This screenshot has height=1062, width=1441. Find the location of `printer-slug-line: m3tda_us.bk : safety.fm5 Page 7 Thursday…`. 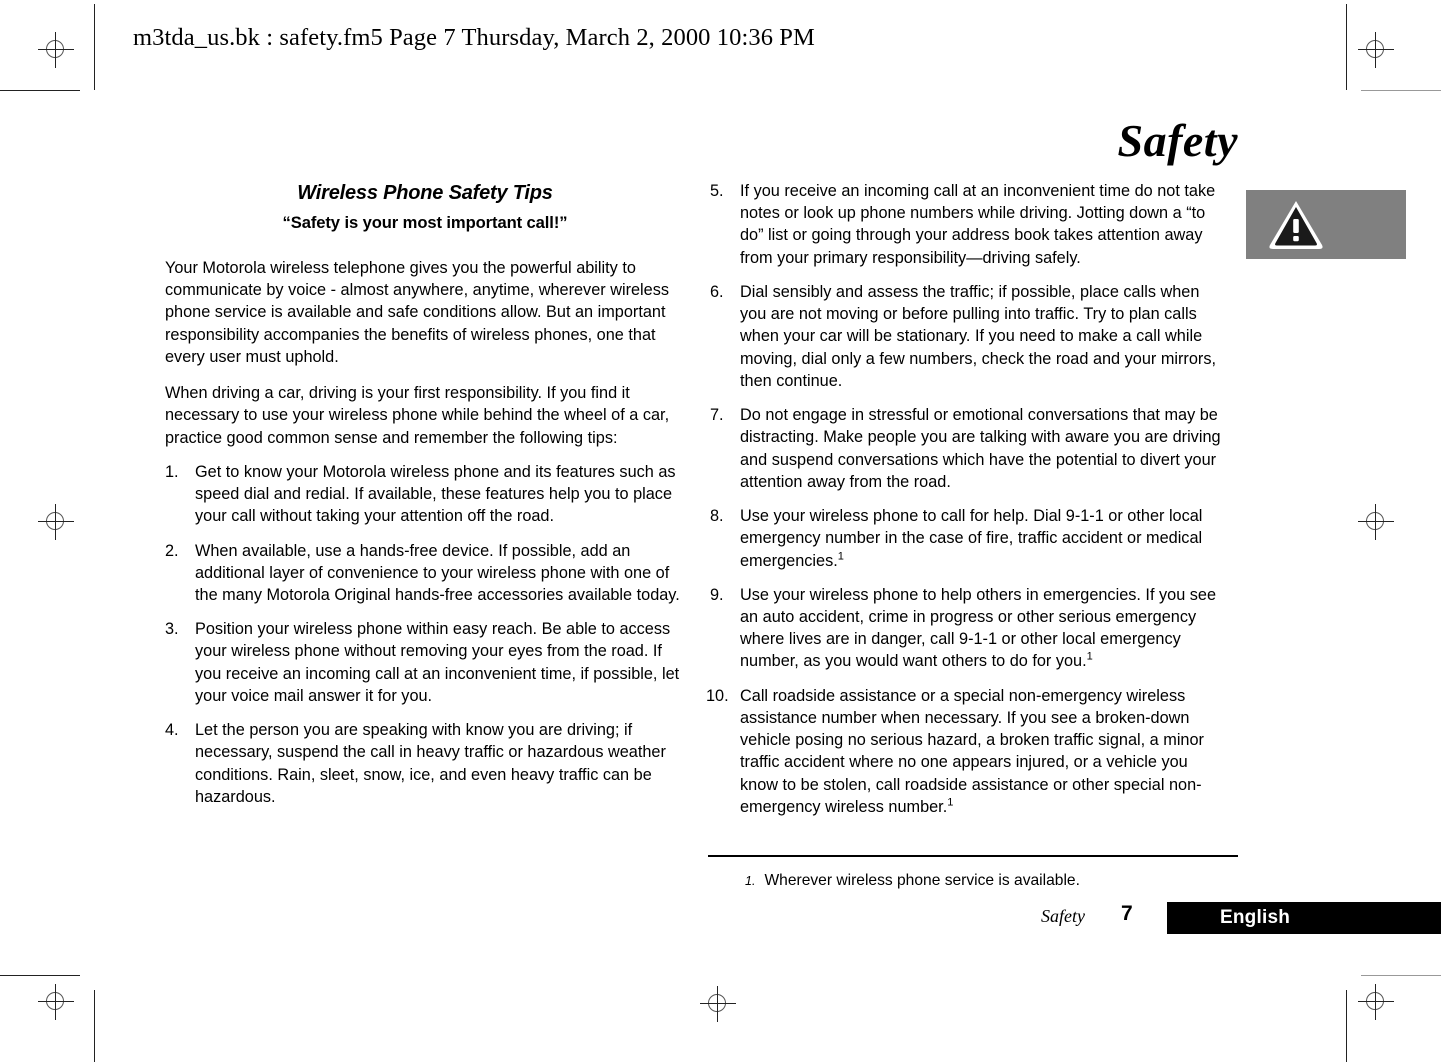

printer-slug-line: m3tda_us.bk : safety.fm5 Page 7 Thursday… is located at coordinates (474, 37).